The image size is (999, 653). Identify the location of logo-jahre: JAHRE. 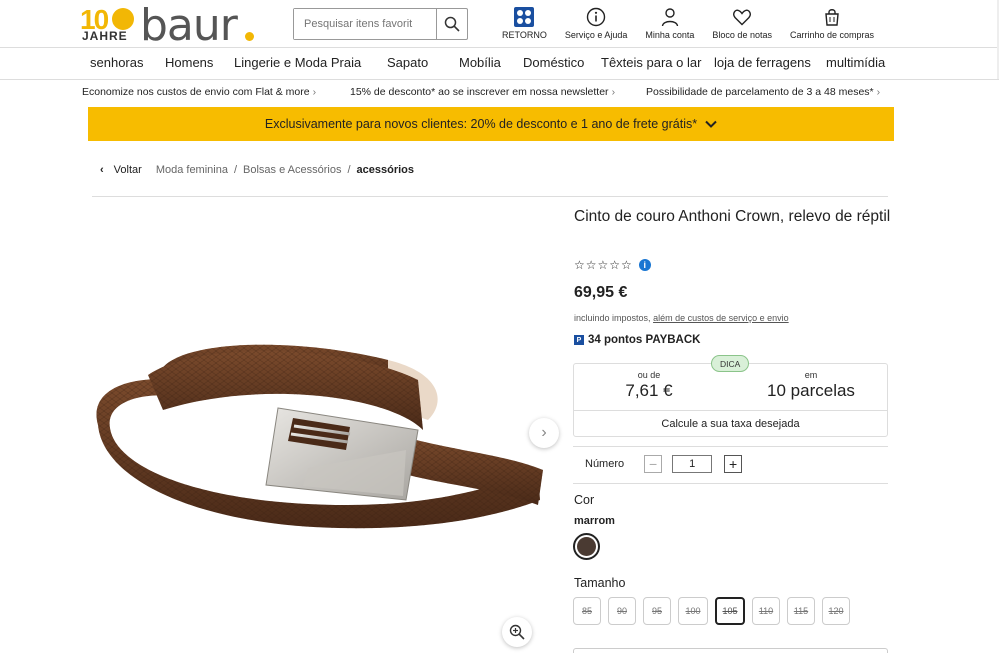
(105, 36).